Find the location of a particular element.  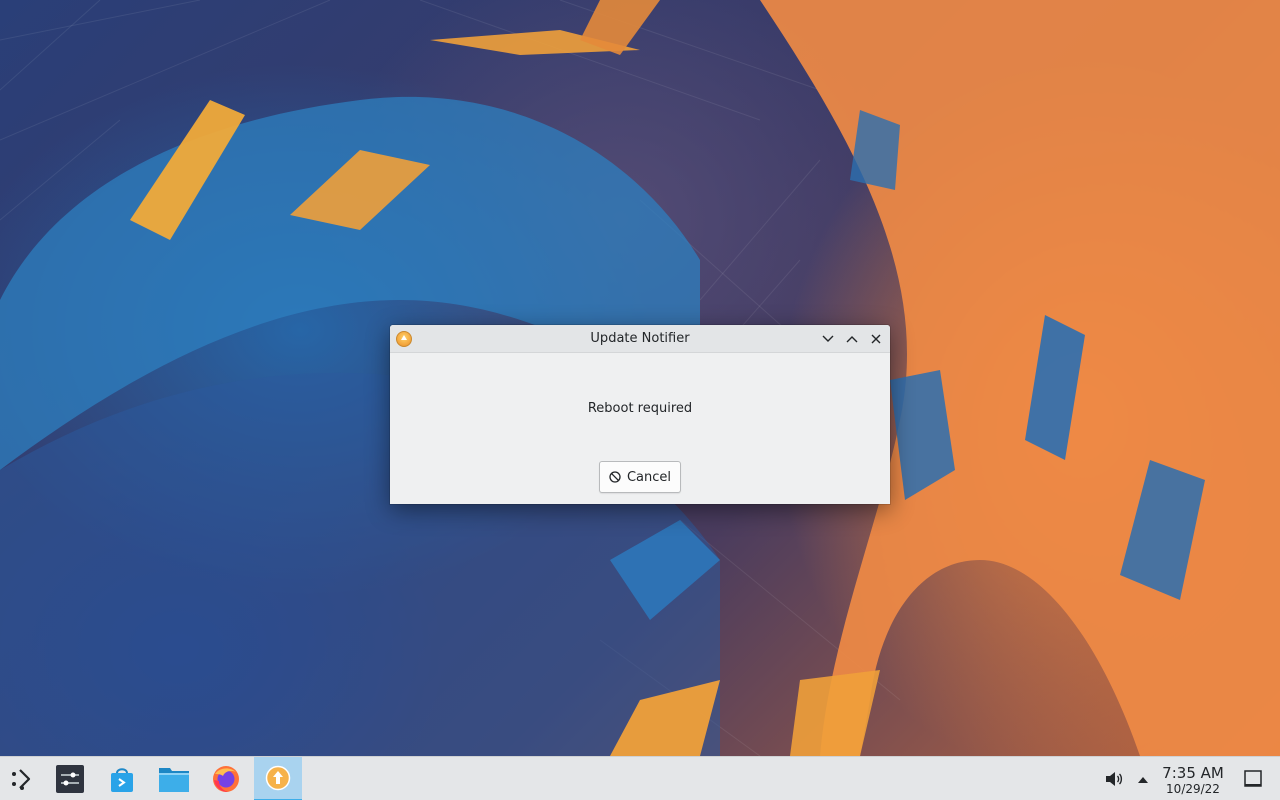

close-icon is located at coordinates (876, 339).